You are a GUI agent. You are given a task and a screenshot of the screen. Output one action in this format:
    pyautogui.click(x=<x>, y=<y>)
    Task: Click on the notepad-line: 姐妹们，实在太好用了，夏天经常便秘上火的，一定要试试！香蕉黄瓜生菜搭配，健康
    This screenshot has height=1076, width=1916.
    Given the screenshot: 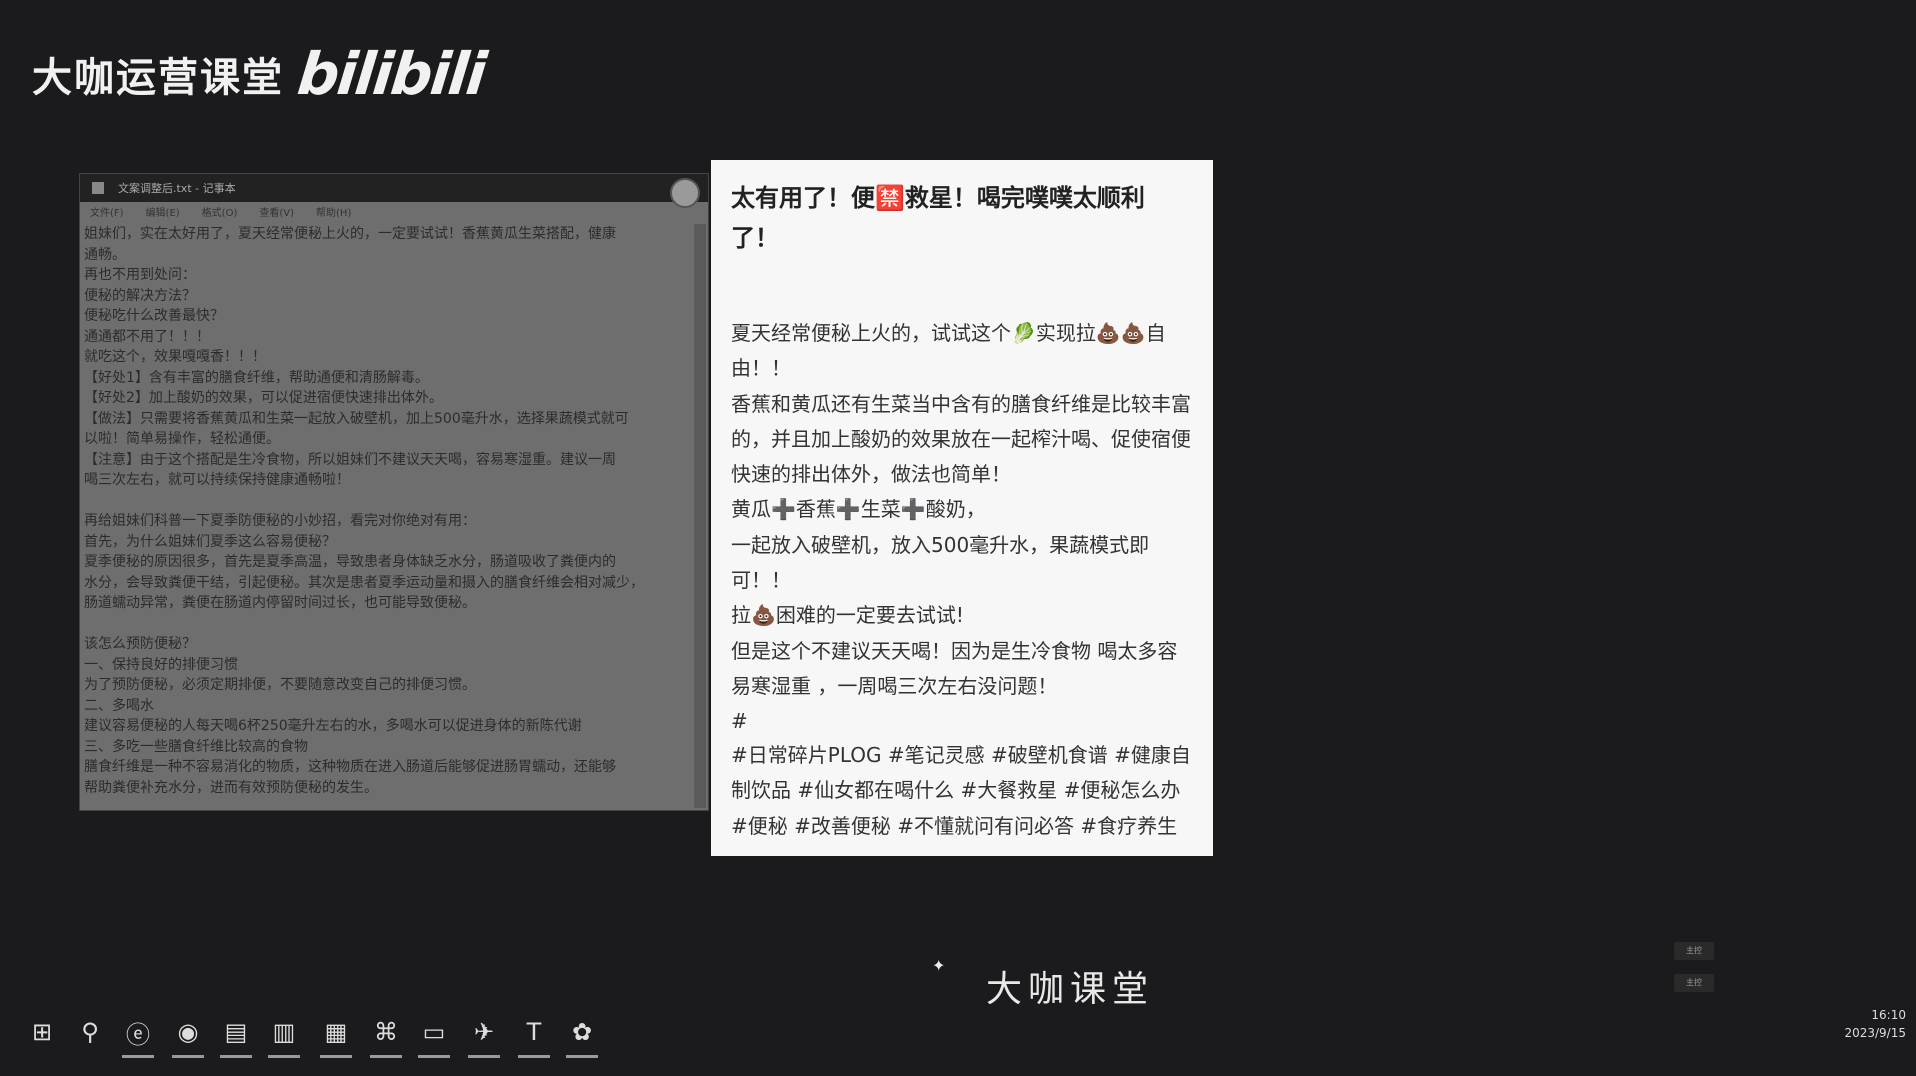 What is the action you would take?
    pyautogui.click(x=350, y=234)
    